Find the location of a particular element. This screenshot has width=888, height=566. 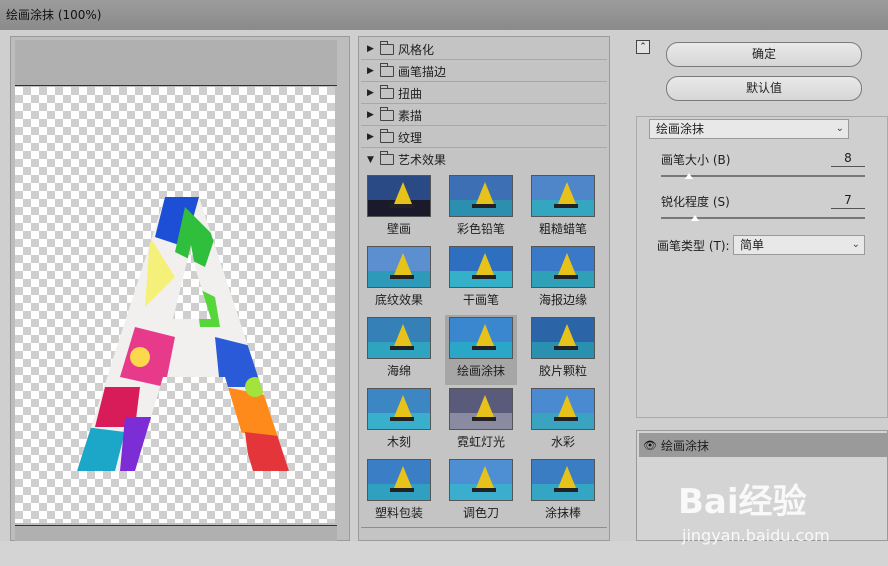

preview-bottom-band is located at coordinates (176, 533).